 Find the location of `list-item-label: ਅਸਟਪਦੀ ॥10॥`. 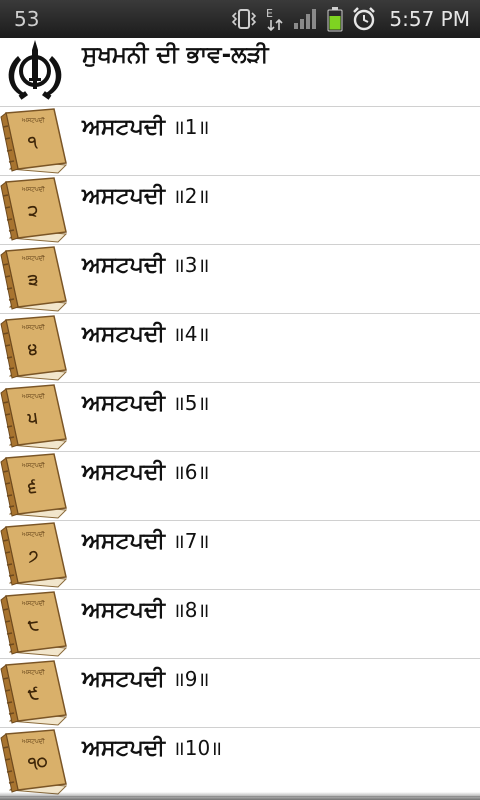

list-item-label: ਅਸਟਪਦੀ ॥10॥ is located at coordinates (152, 747).